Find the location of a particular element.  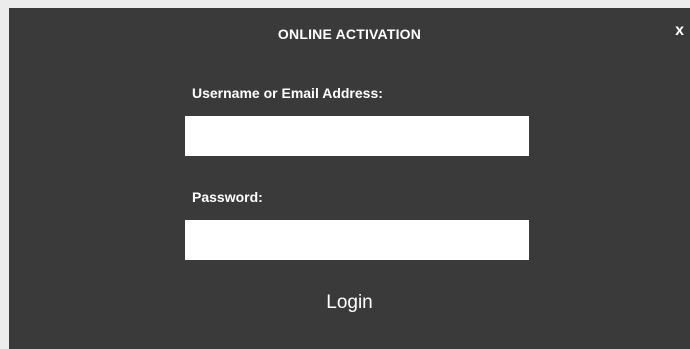

username-label: Username or Email Address: is located at coordinates (287, 93).